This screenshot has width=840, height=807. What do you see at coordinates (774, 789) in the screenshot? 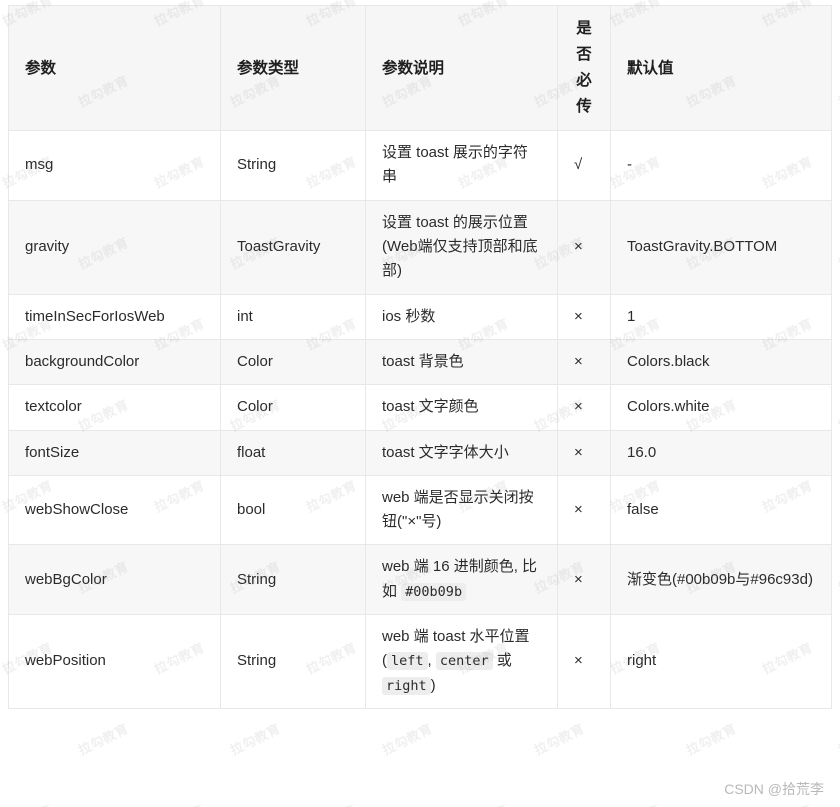
I see `csdn-signature: CSDN @拾荒李` at bounding box center [774, 789].